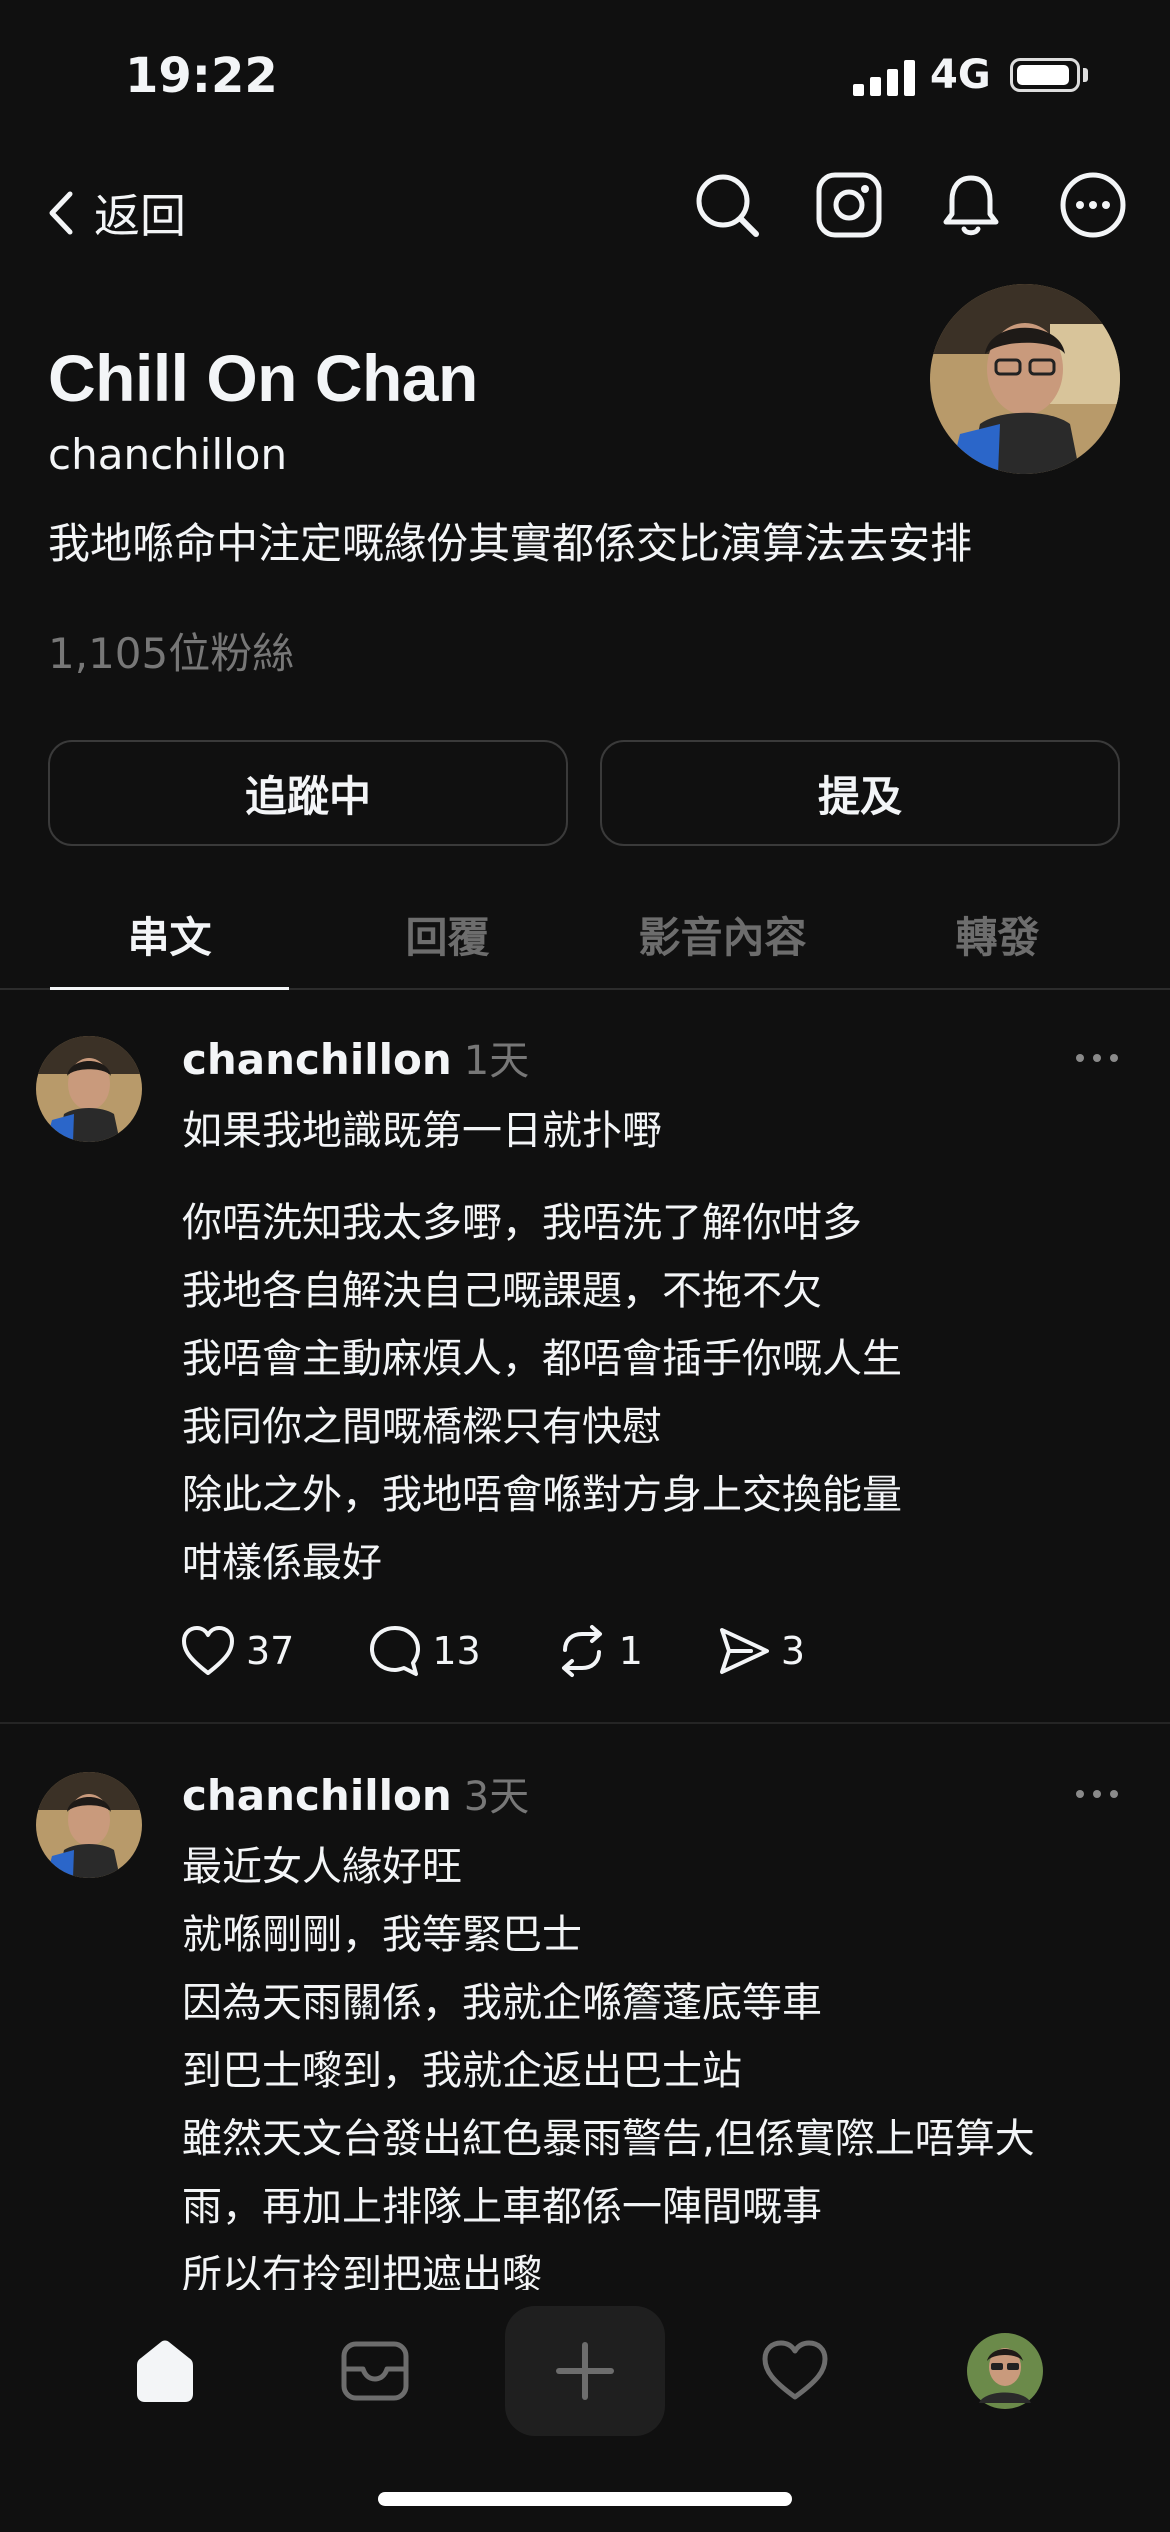 The width and height of the screenshot is (1170, 2532). Describe the element at coordinates (1025, 379) in the screenshot. I see `profile-avatar` at that location.